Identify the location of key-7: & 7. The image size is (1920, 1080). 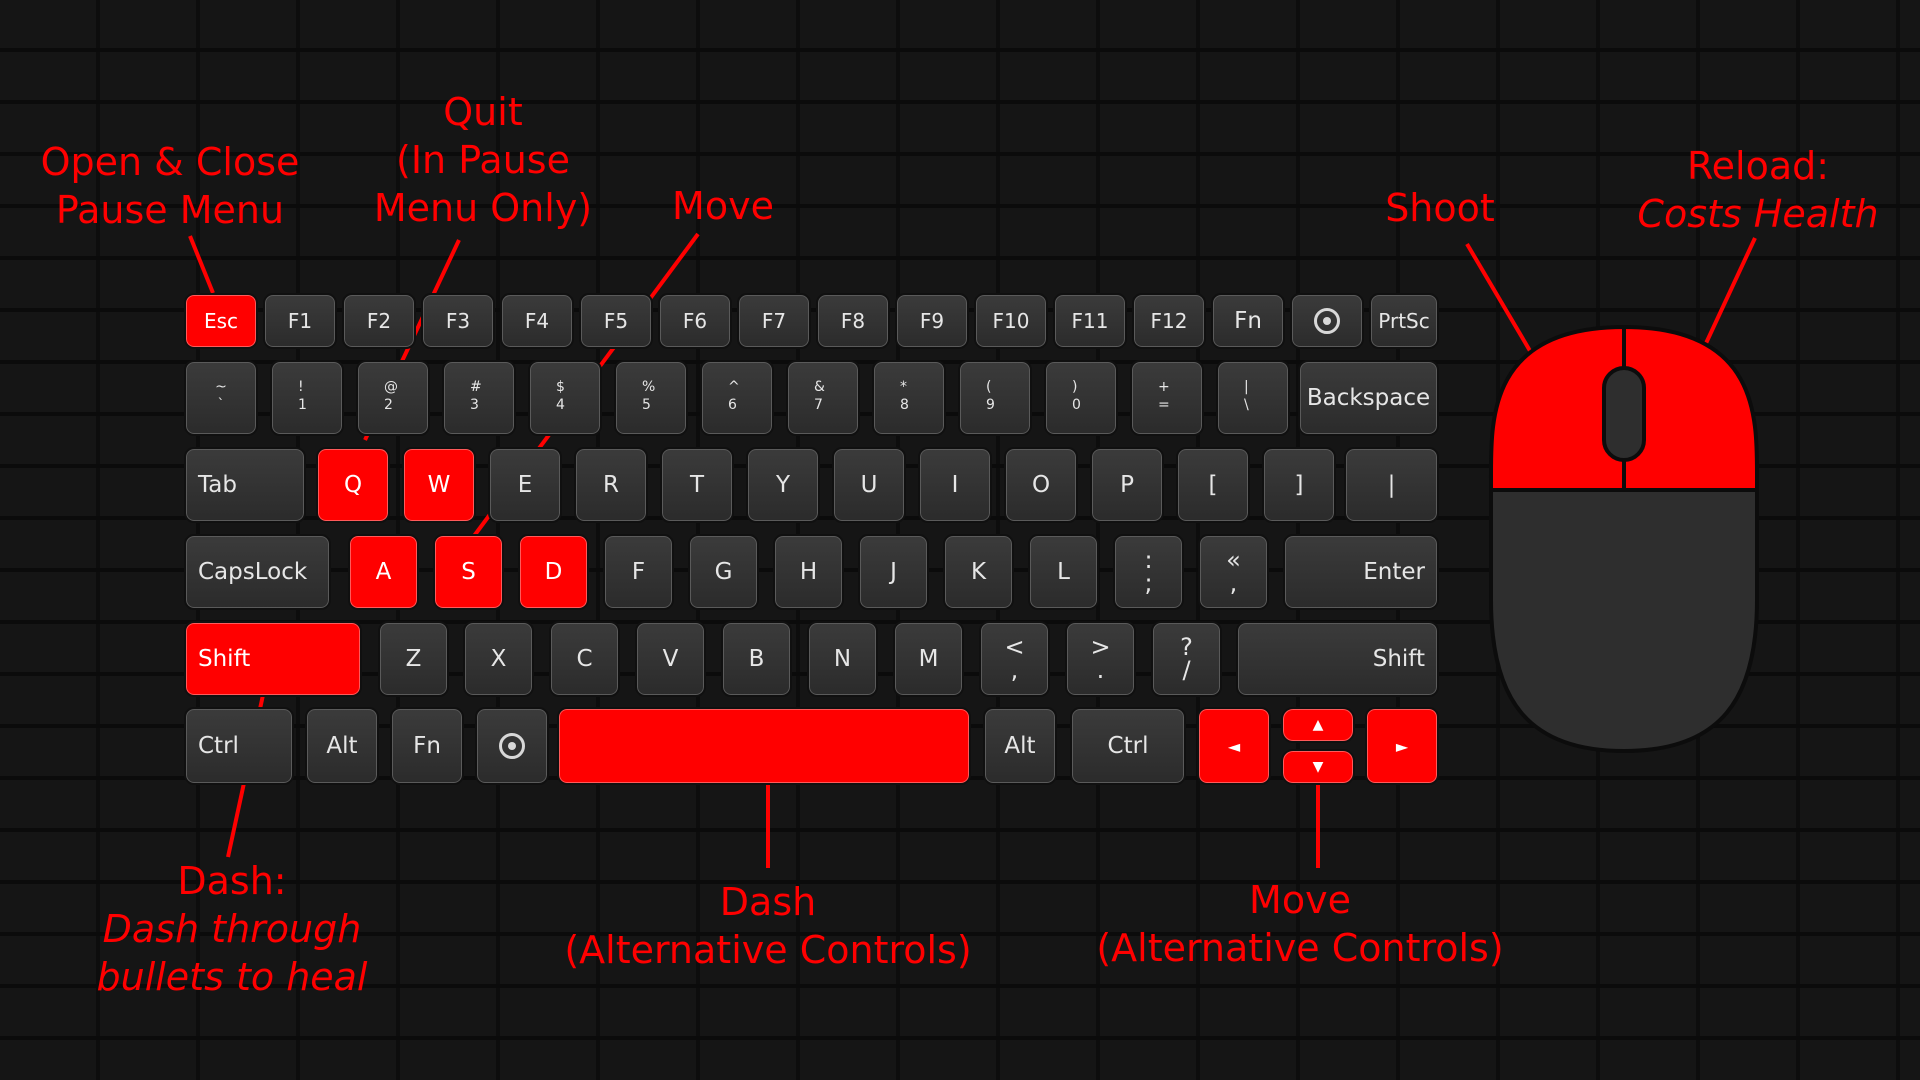
(823, 398).